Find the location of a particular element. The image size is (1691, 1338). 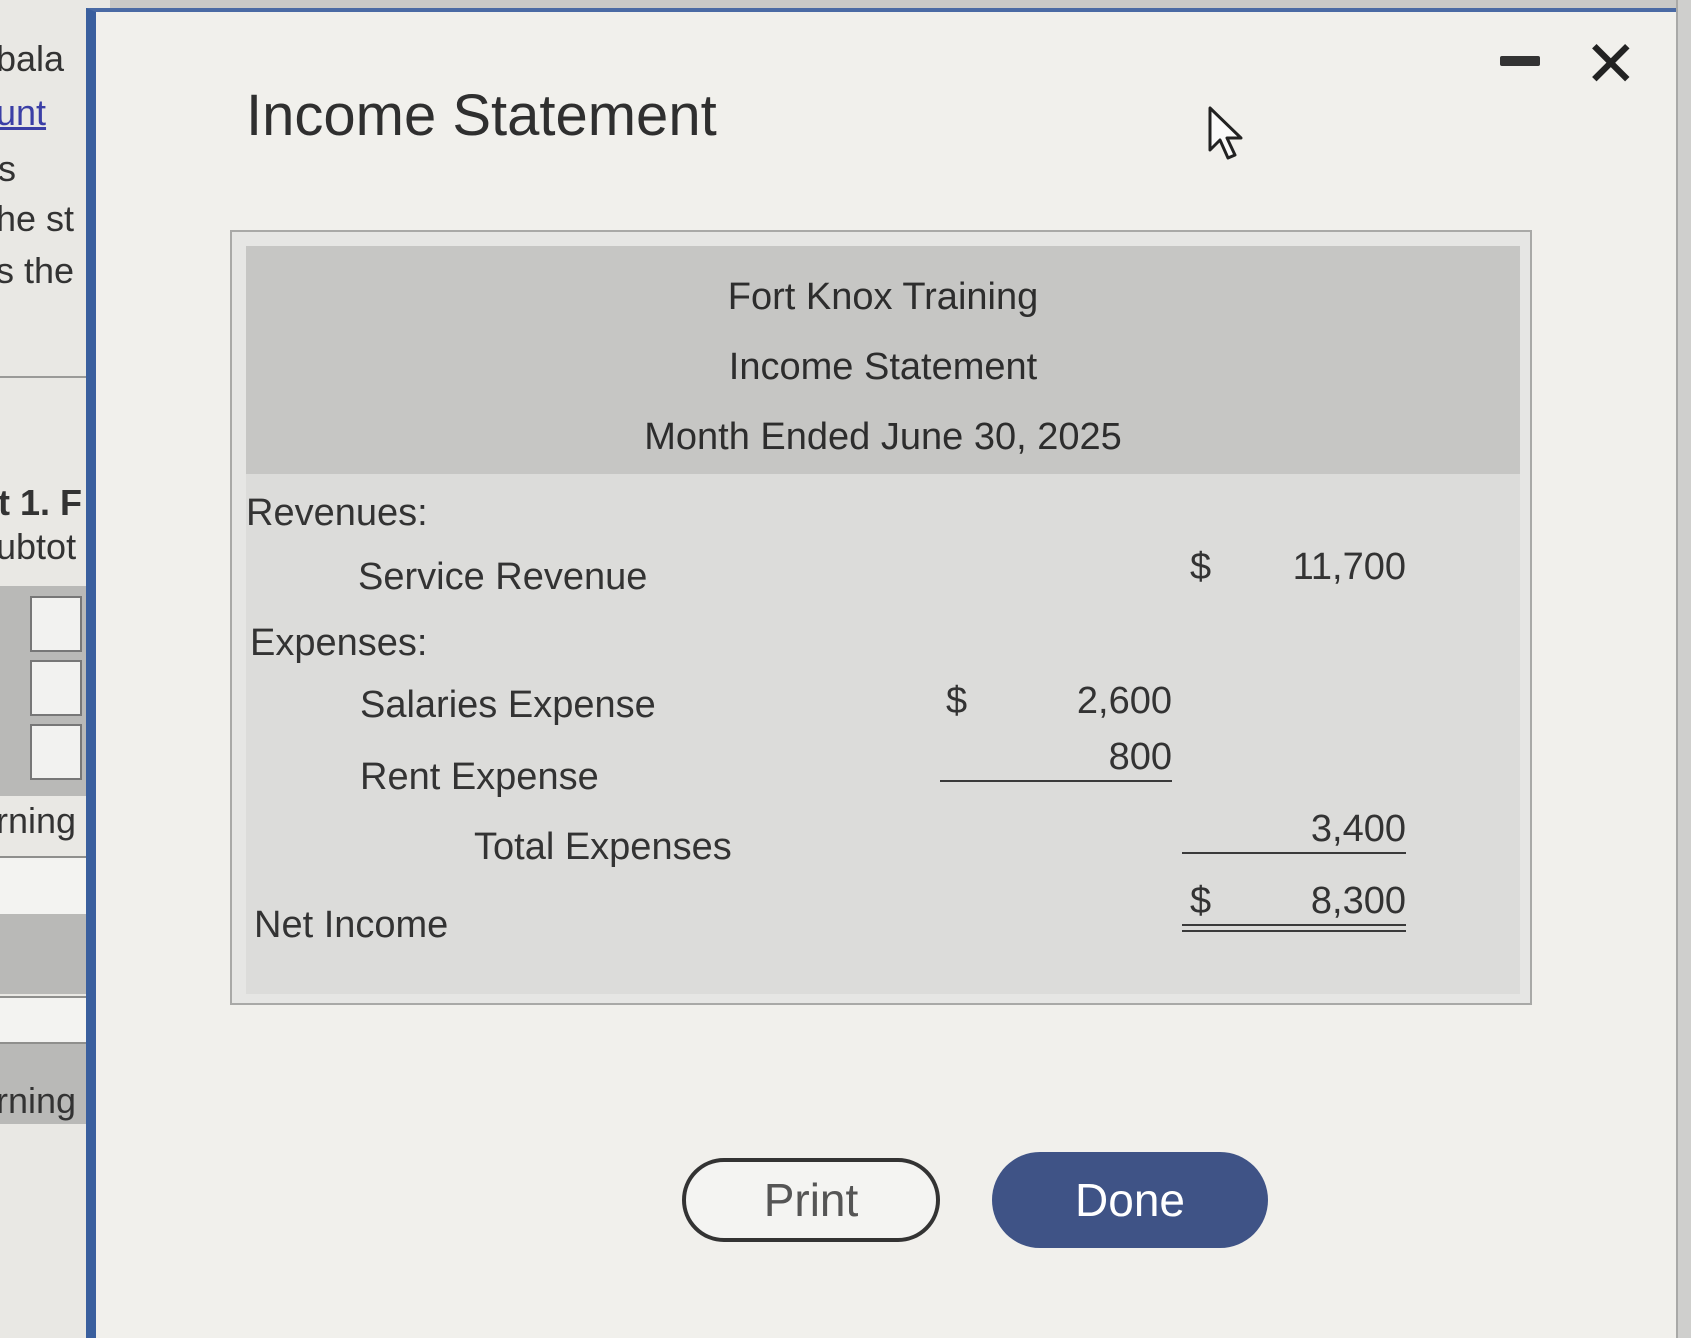

revenue-currency: $ is located at coordinates (1201, 567).